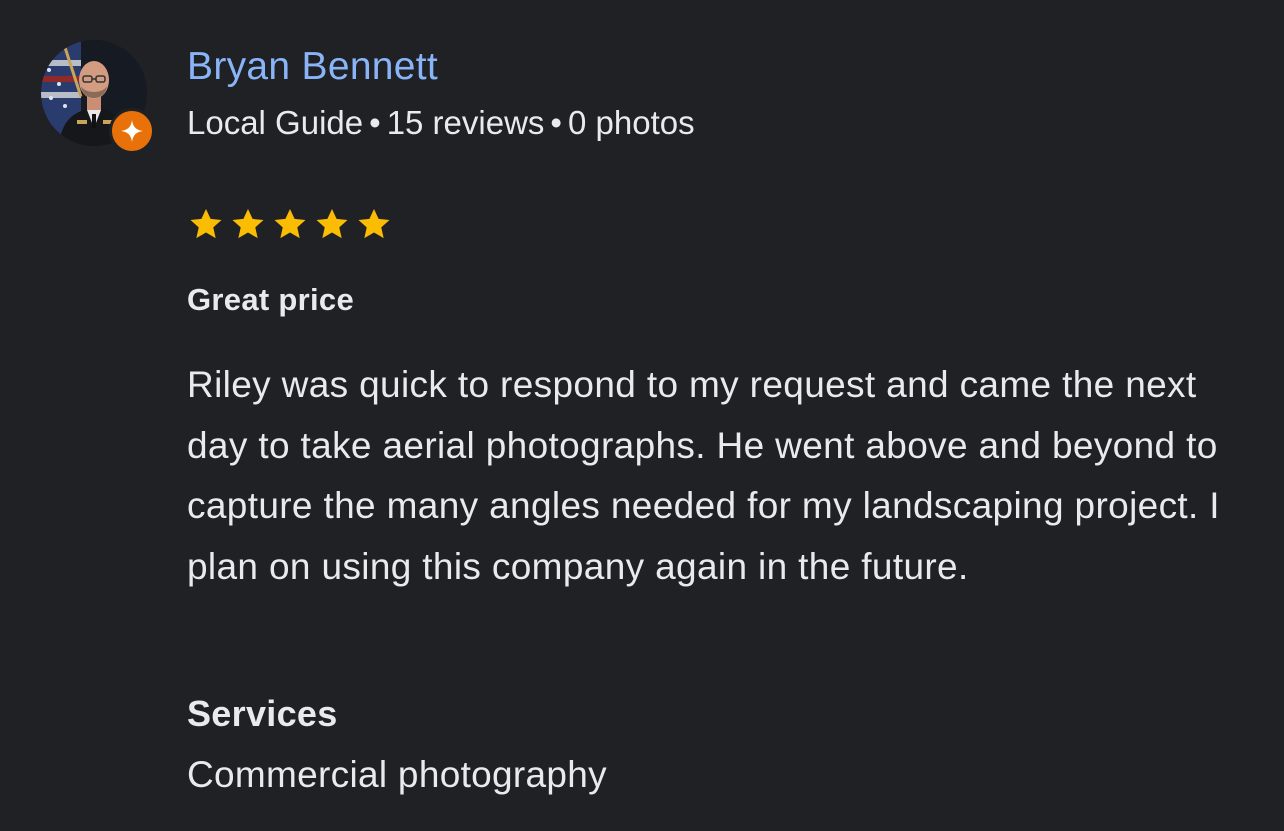 The image size is (1284, 831). I want to click on star-rating, so click(290, 224).